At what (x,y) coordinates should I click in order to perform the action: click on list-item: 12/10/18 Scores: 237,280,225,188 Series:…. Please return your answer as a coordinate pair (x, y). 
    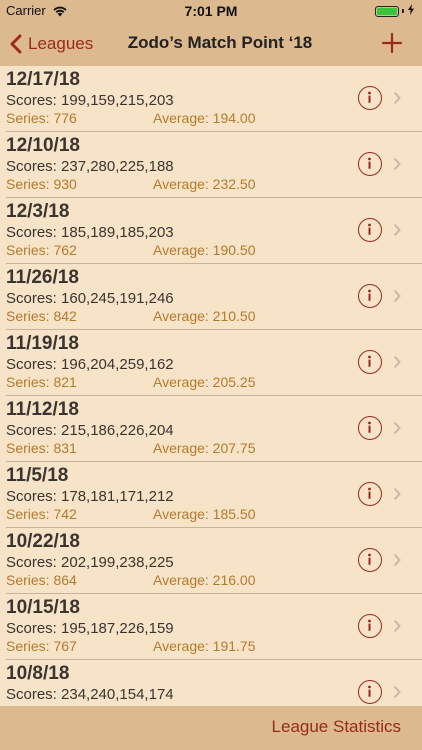
    Looking at the image, I should click on (211, 165).